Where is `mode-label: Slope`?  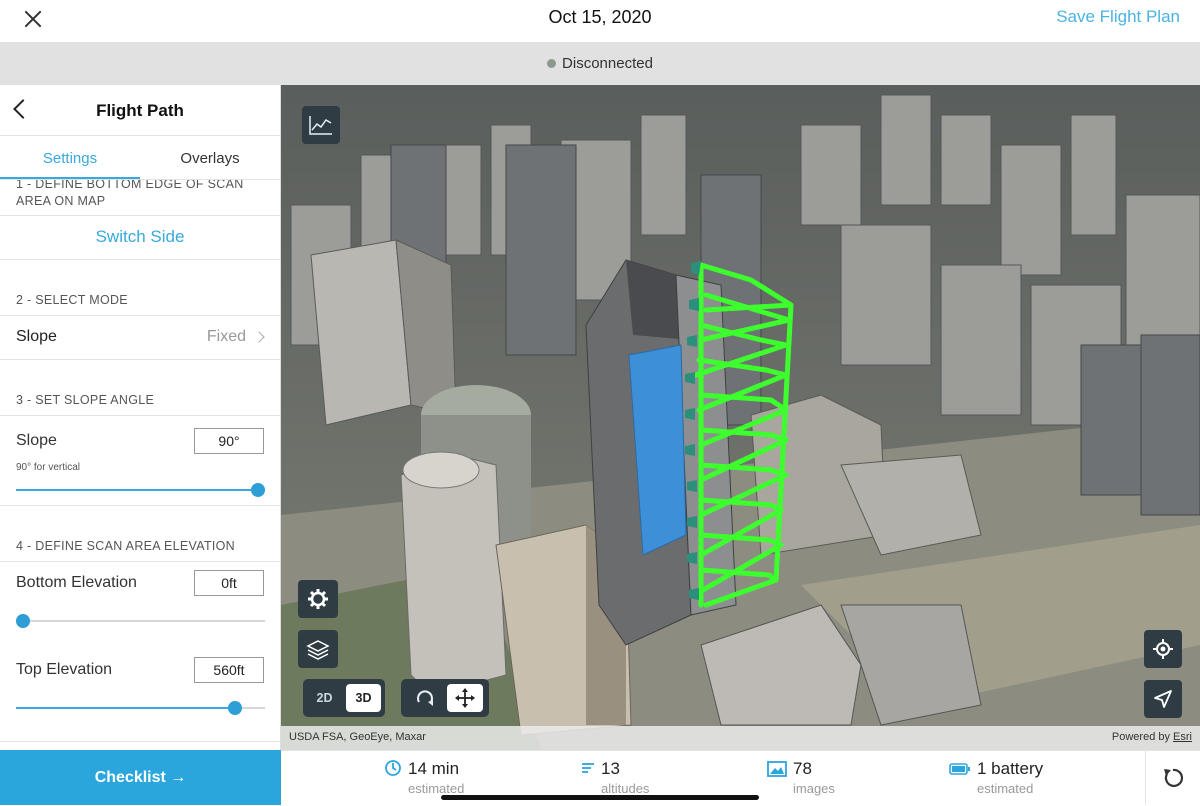
mode-label: Slope is located at coordinates (36, 336).